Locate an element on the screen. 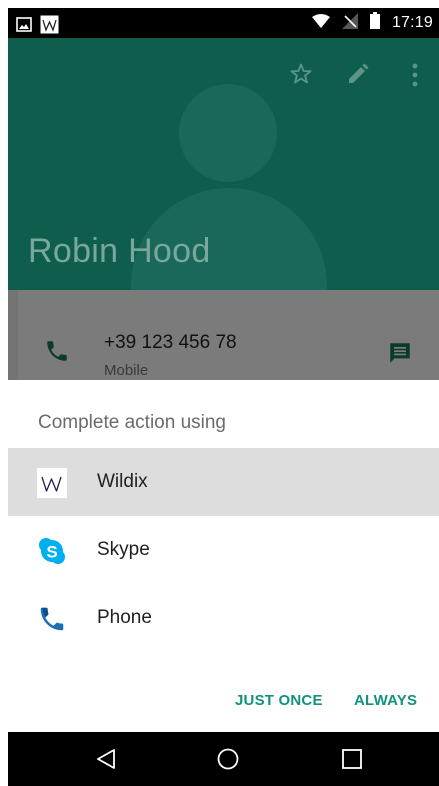 The width and height of the screenshot is (439, 786). image-icon is located at coordinates (24, 27).